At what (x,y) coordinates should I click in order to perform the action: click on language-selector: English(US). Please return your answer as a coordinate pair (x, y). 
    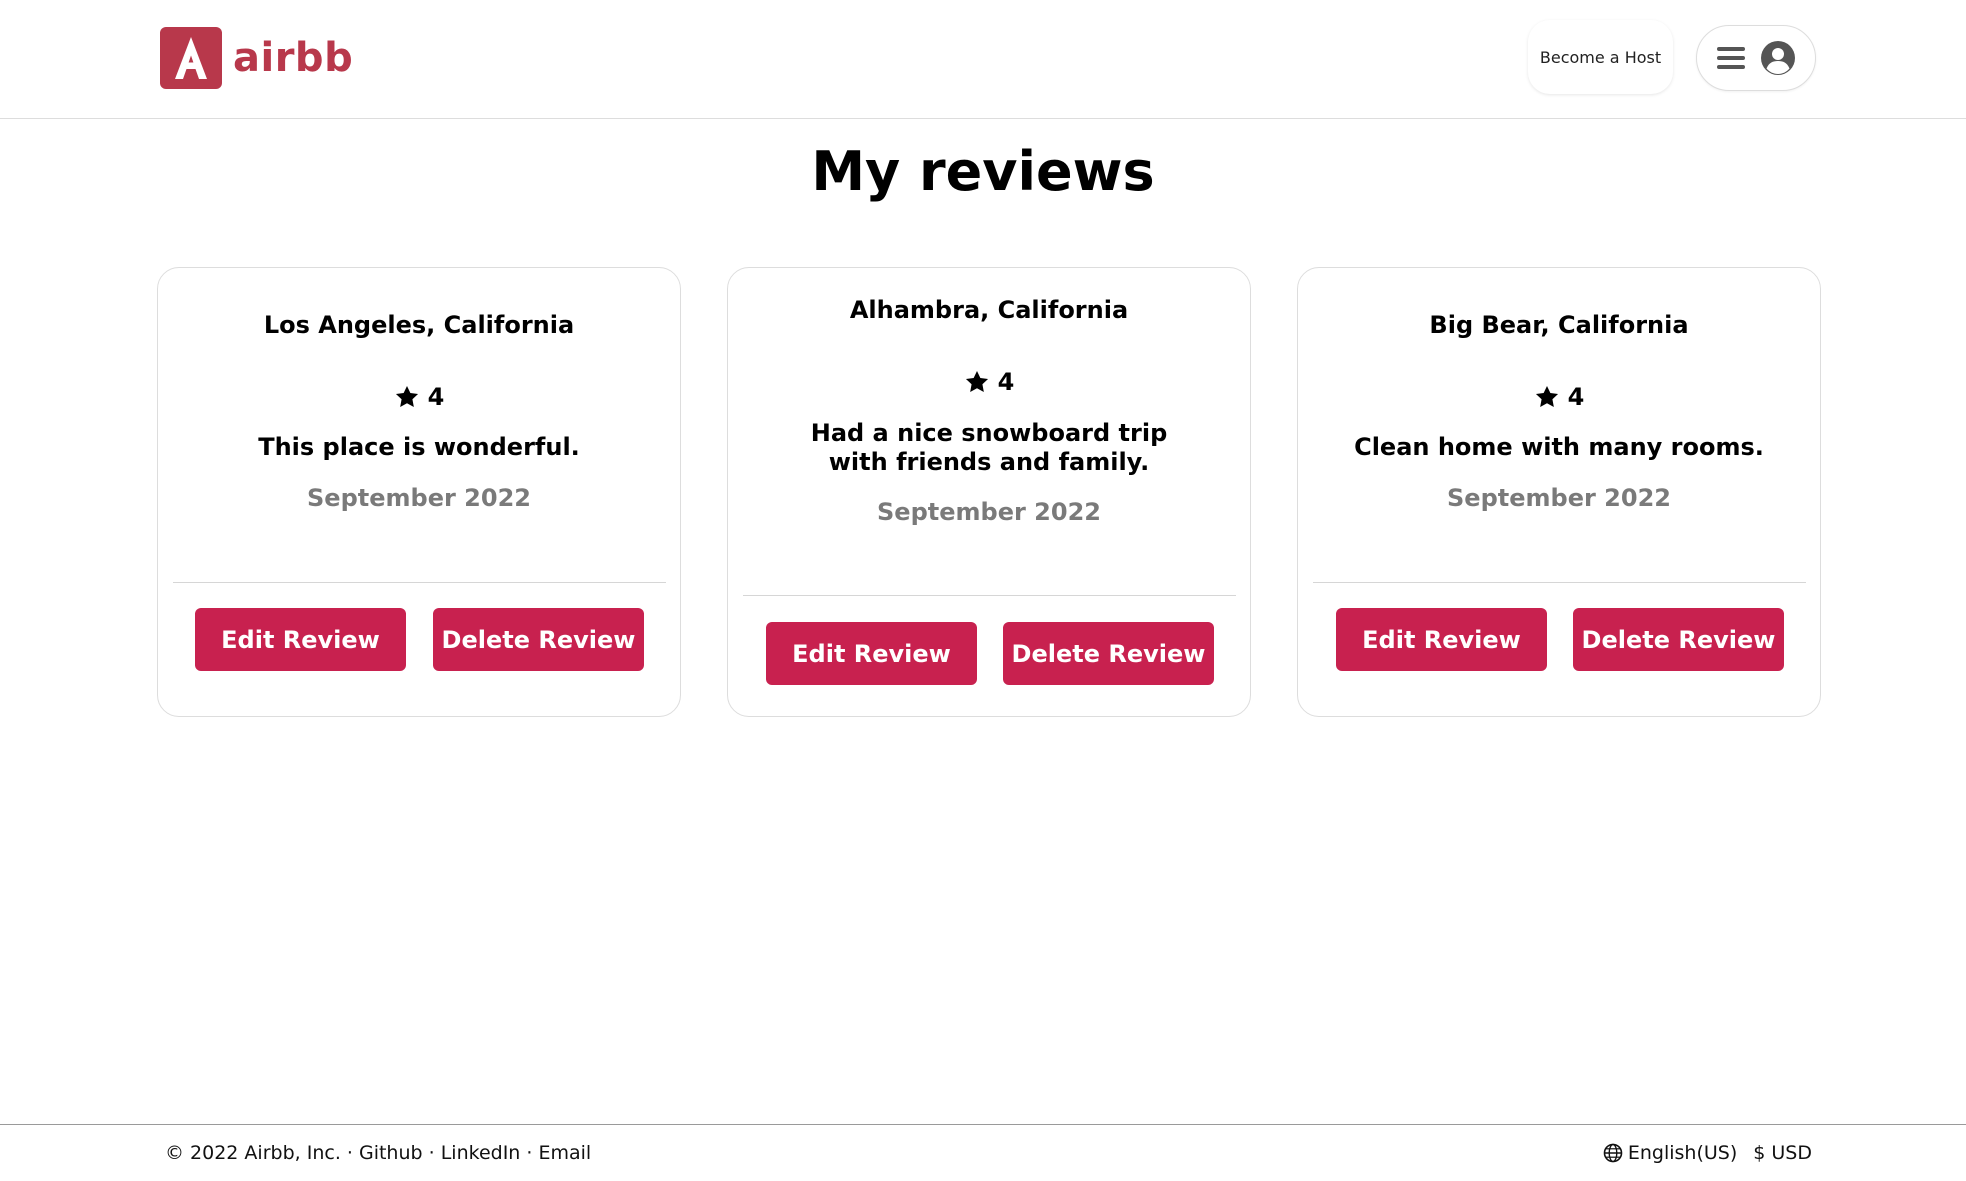
    Looking at the image, I should click on (1670, 1153).